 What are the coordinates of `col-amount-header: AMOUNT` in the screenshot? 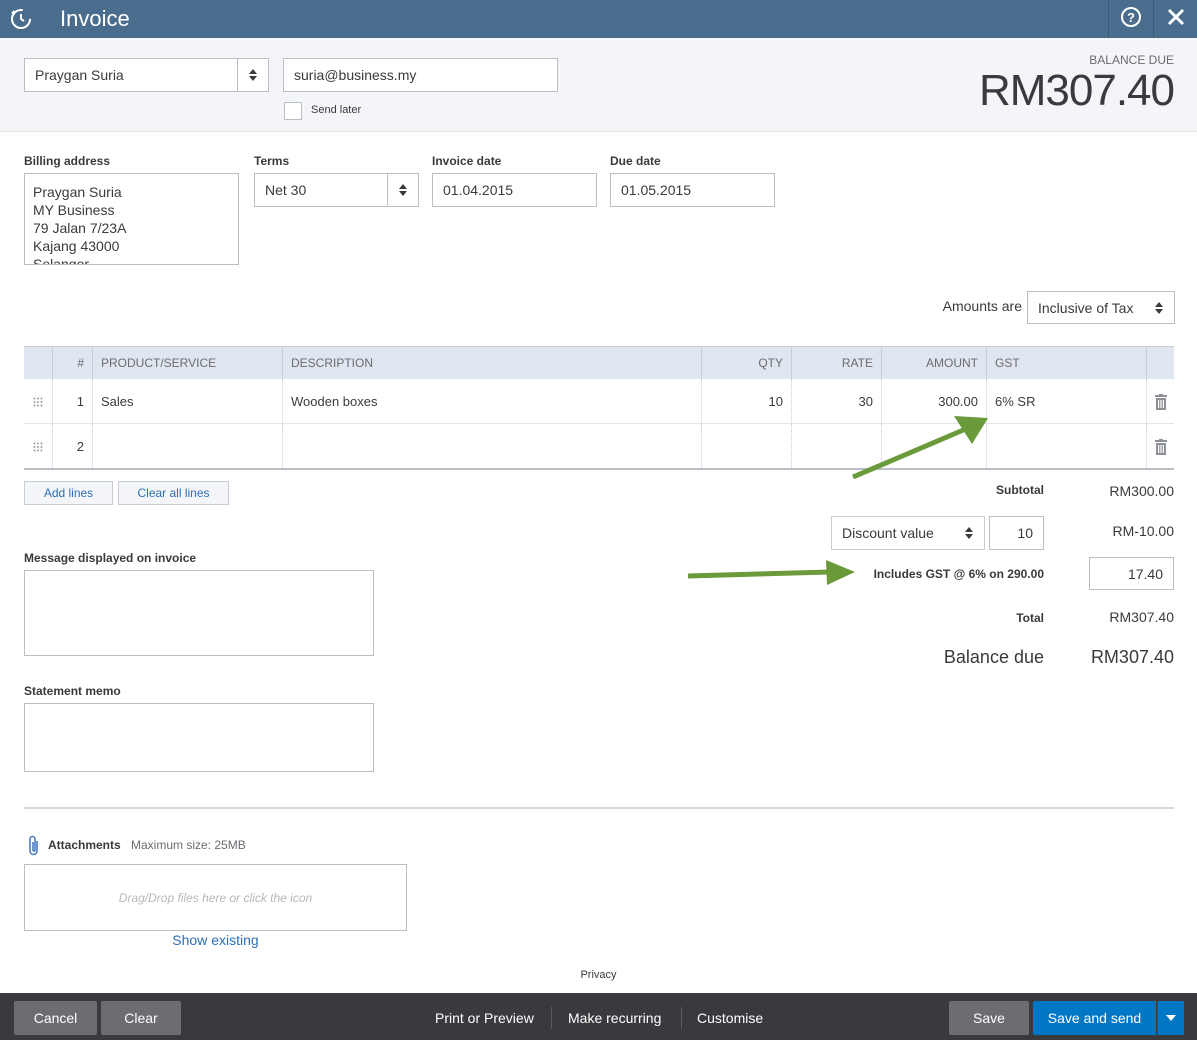 It's located at (952, 363).